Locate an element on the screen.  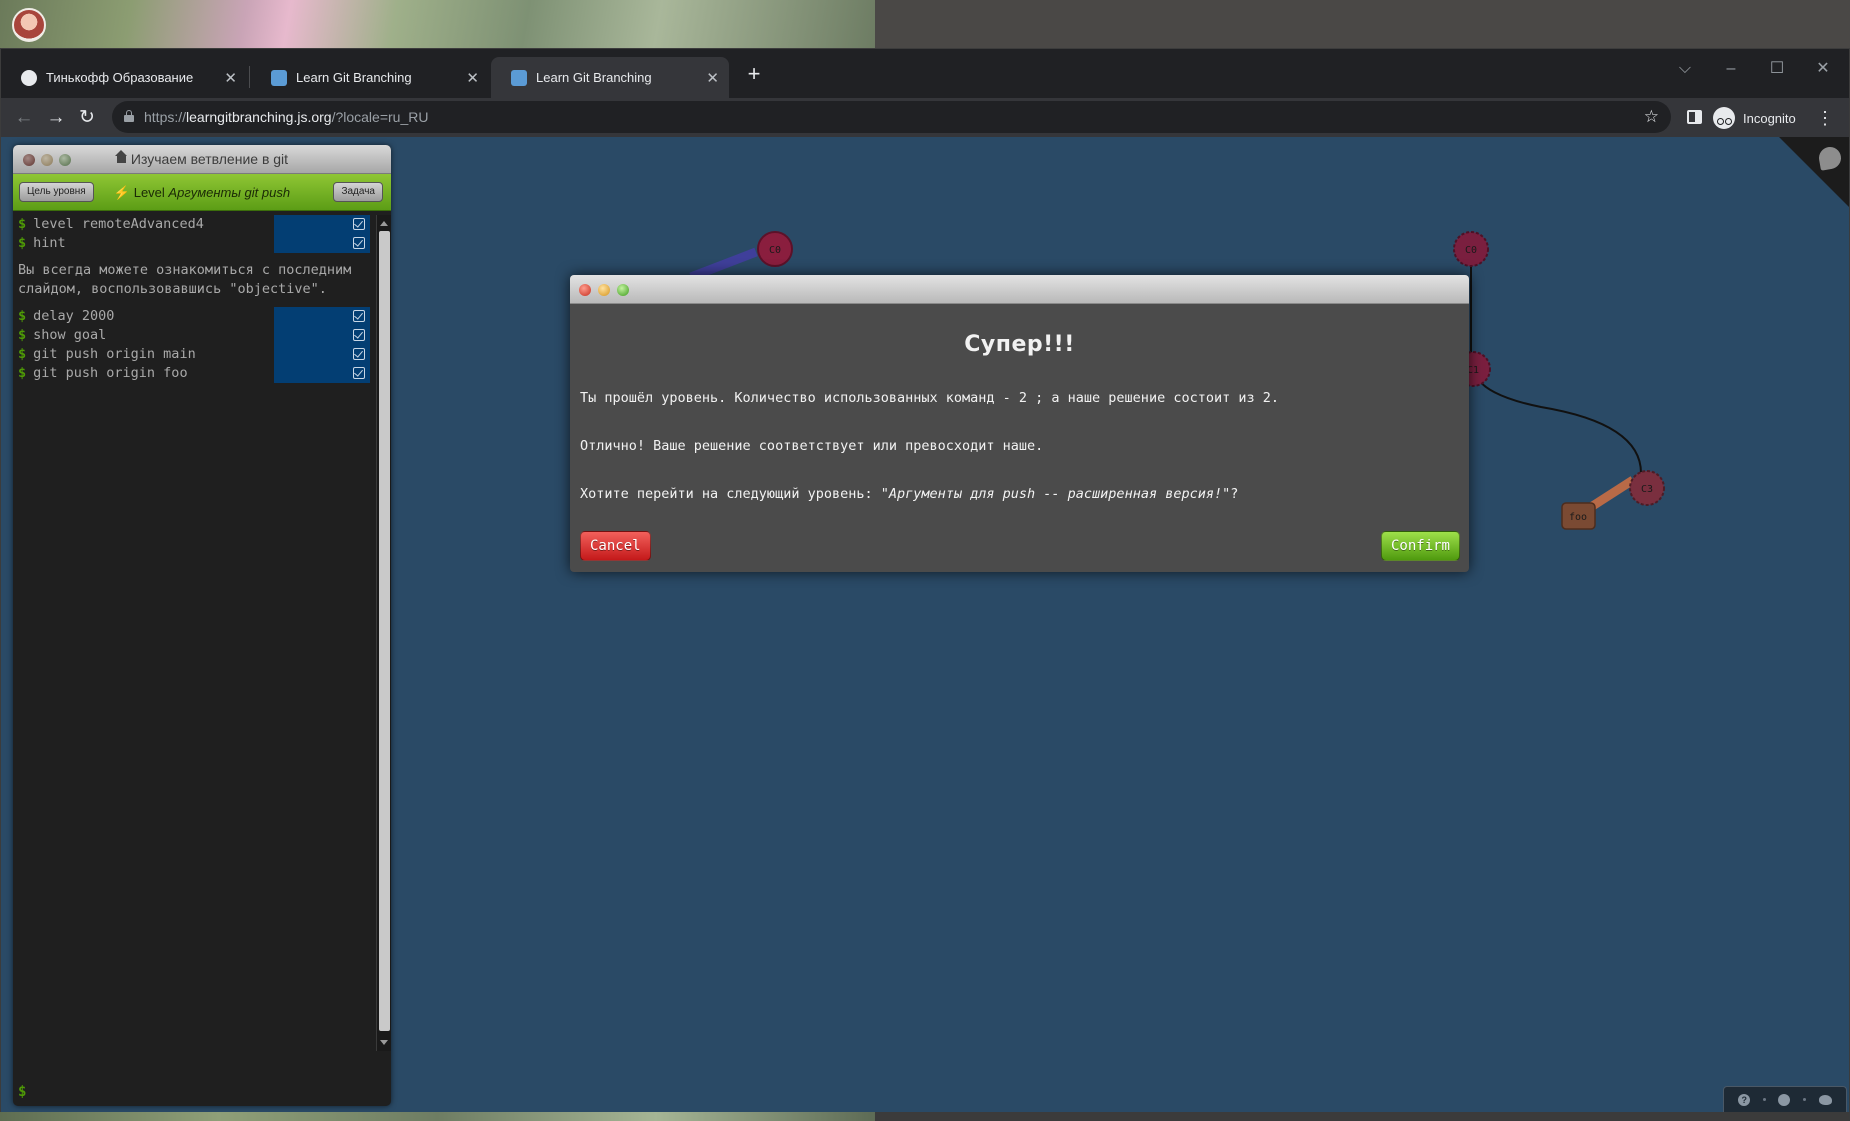
globe-icon is located at coordinates (1784, 1099).